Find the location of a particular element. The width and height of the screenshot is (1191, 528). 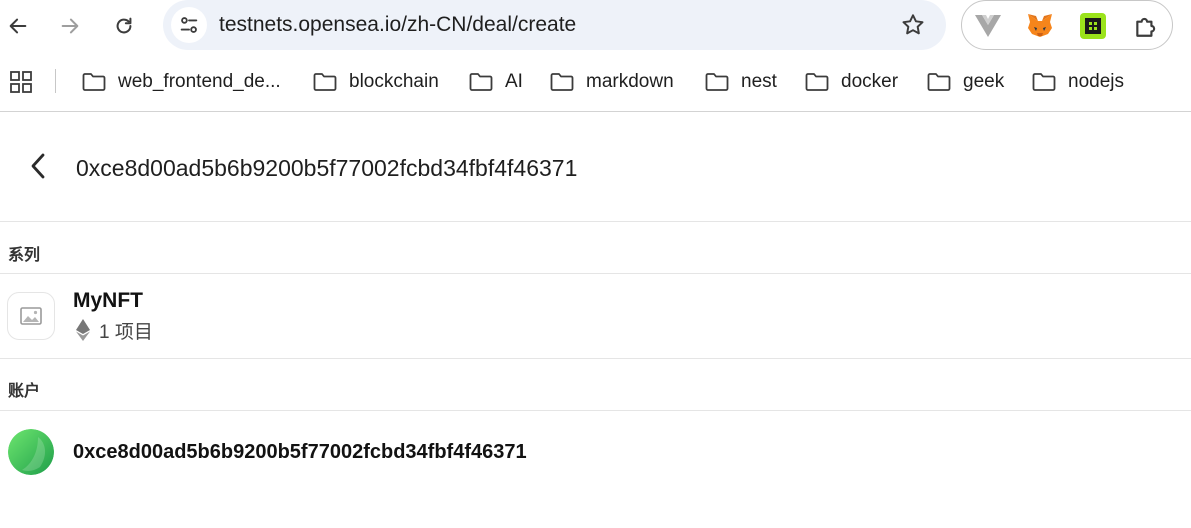

account-avatar is located at coordinates (31, 452).